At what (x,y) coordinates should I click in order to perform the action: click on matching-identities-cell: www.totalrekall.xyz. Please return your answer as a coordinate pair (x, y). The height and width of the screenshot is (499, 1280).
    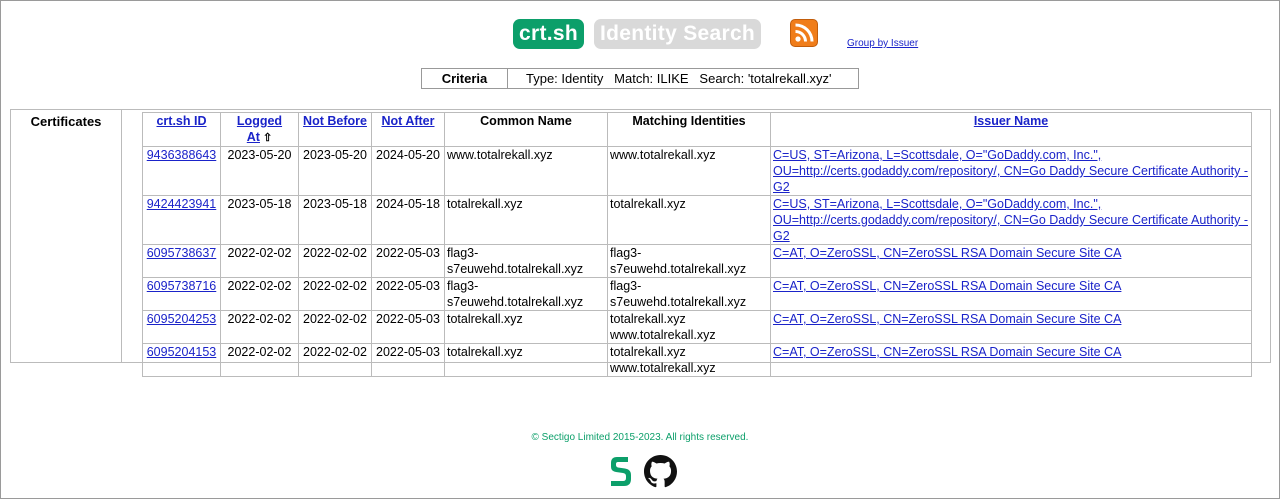
    Looking at the image, I should click on (689, 171).